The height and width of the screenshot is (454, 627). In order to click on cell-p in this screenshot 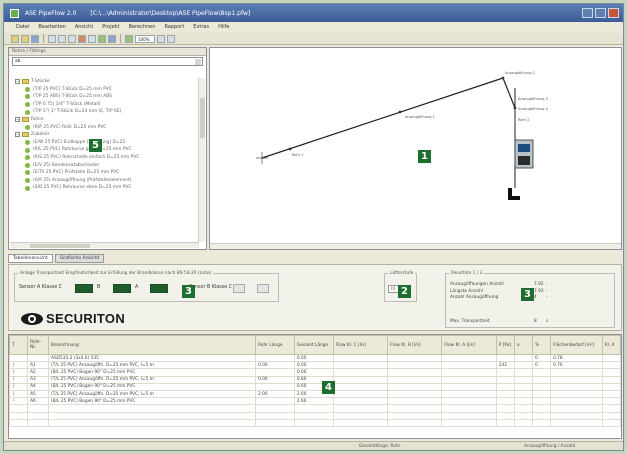, I will do `click(505, 358)`.